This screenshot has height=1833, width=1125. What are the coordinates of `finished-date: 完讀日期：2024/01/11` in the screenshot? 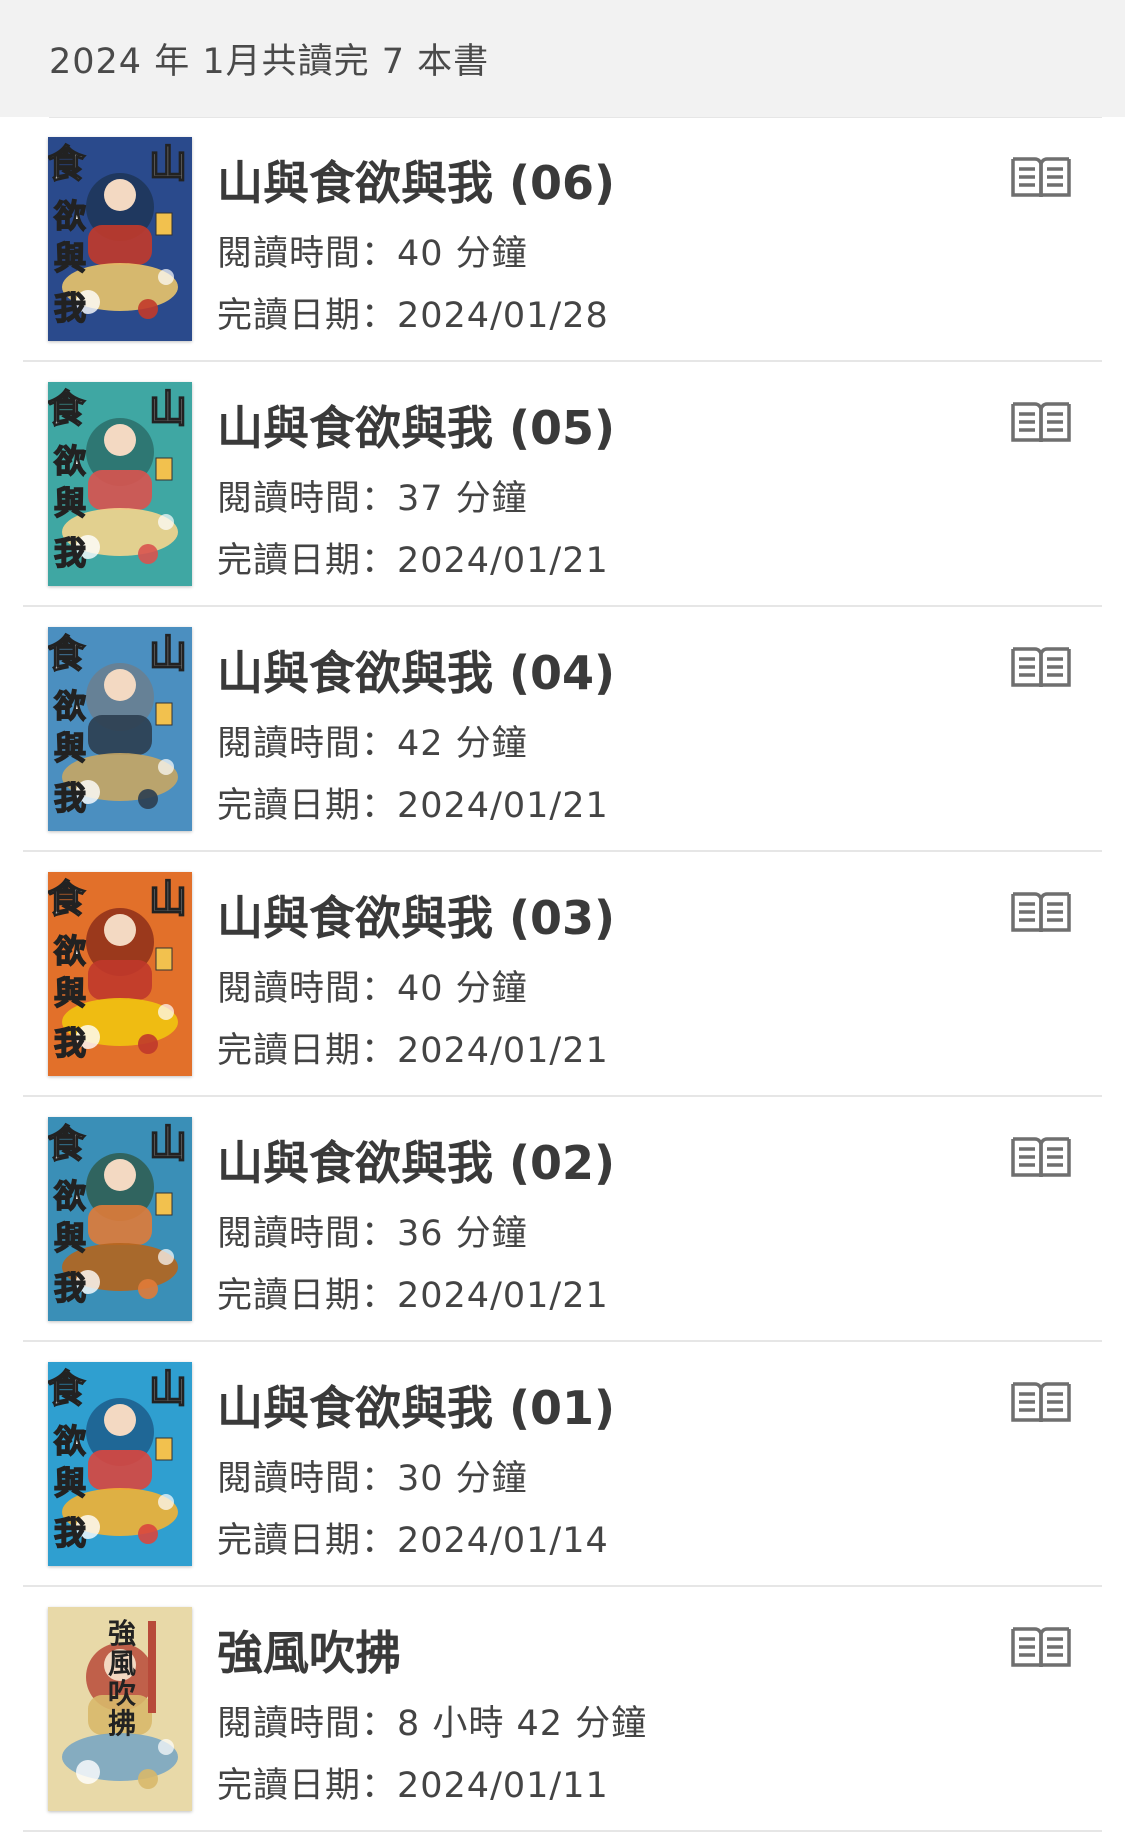 It's located at (413, 1786).